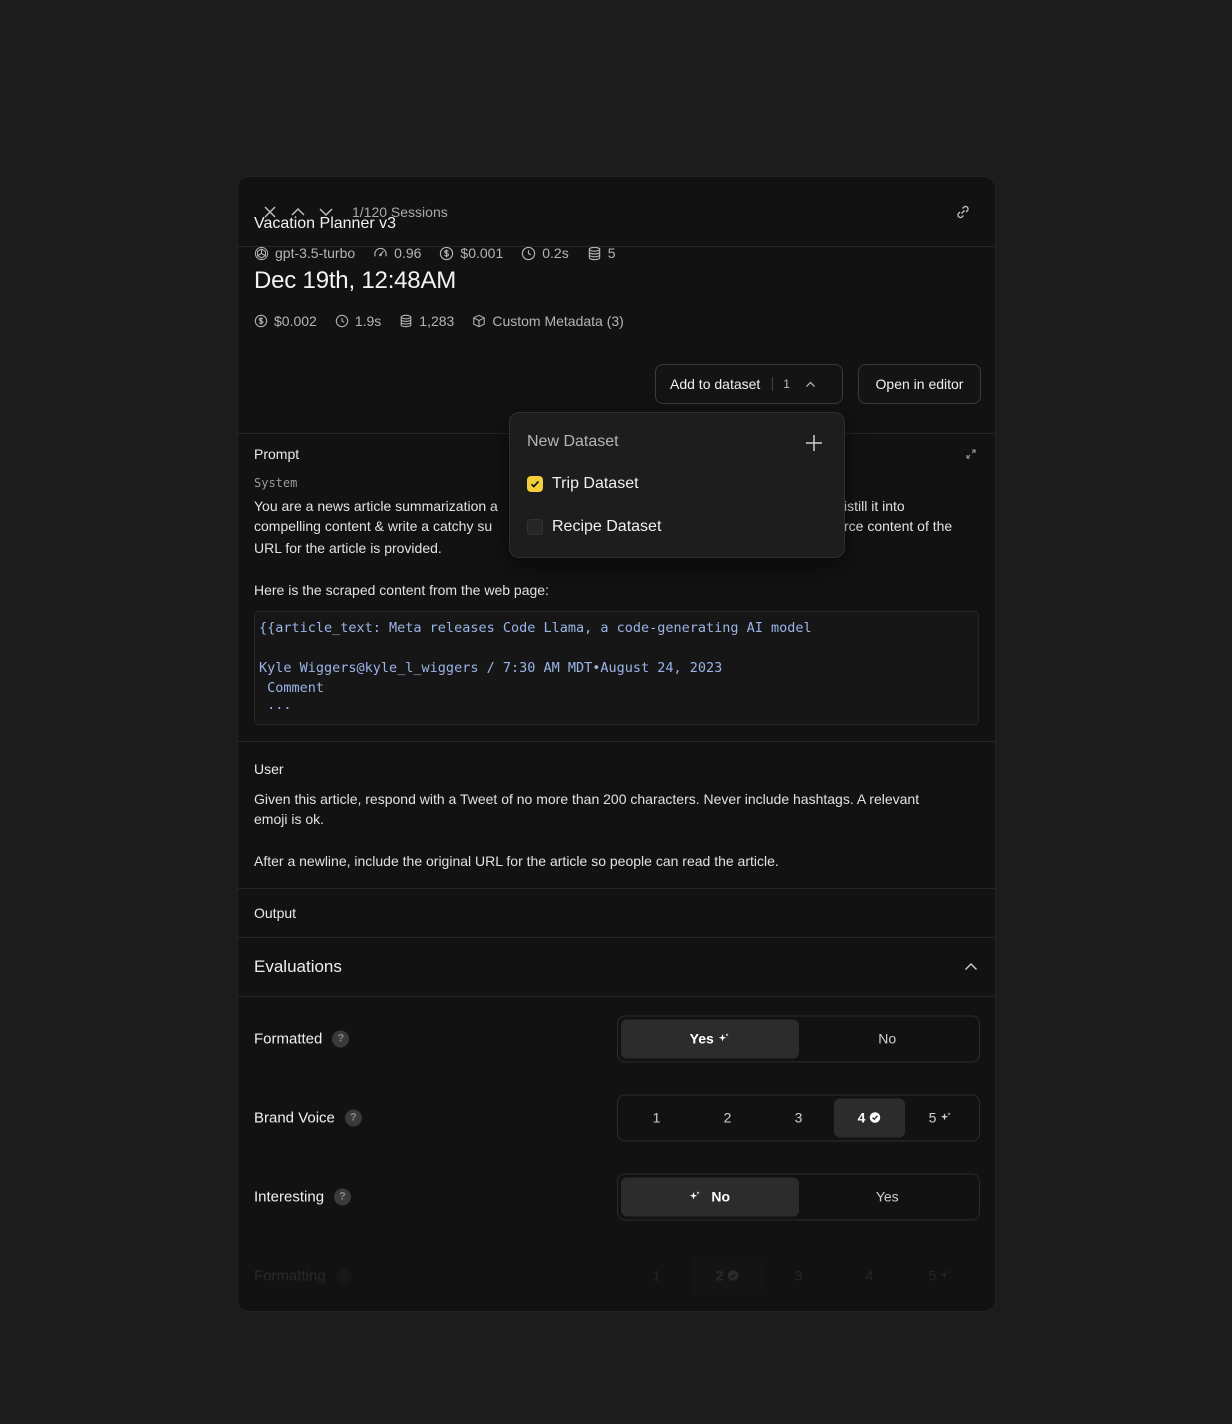 The image size is (1232, 1424). Describe the element at coordinates (677, 485) in the screenshot. I see `dataset-dropdown: New Dataset Trip Dataset Recipe Dataset` at that location.